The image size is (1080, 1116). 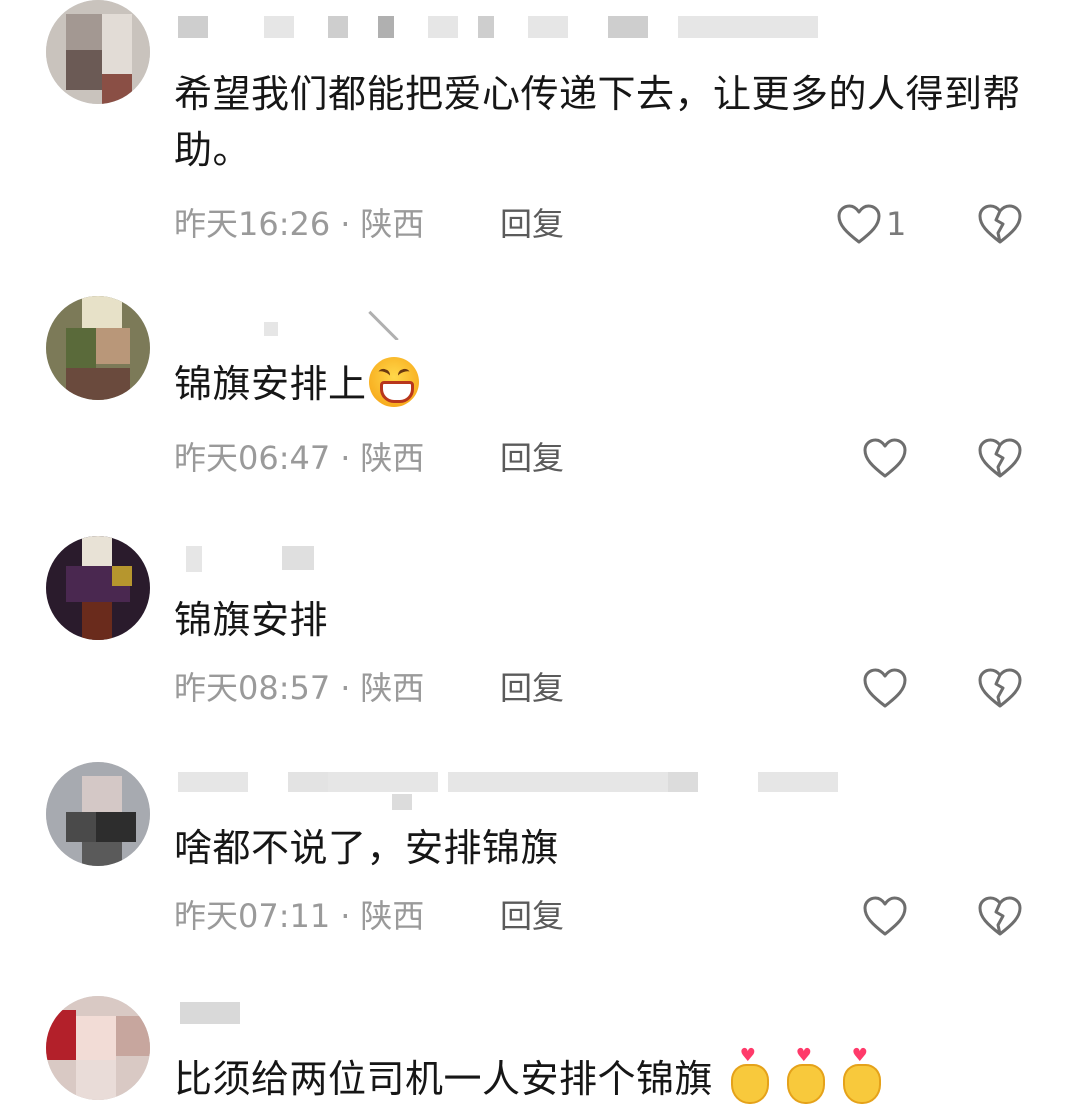 What do you see at coordinates (252, 224) in the screenshot?
I see `comment-time: 昨天16:26` at bounding box center [252, 224].